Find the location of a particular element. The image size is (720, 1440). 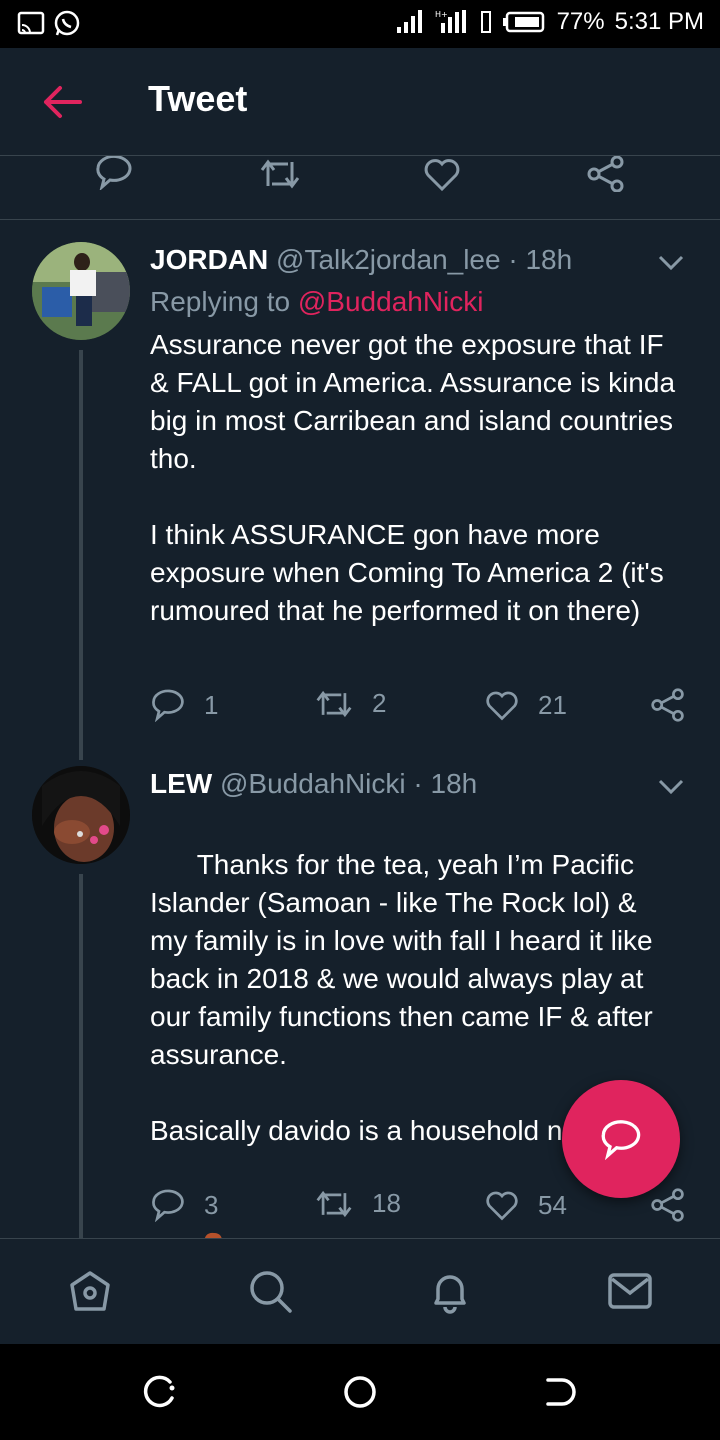

display-name: LEW is located at coordinates (181, 783).